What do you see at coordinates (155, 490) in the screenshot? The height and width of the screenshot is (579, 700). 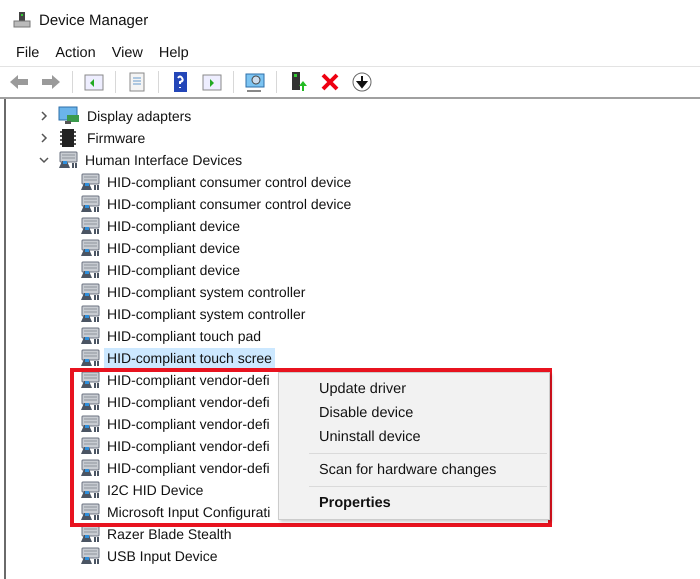 I see `tree-item: I2C HID Device` at bounding box center [155, 490].